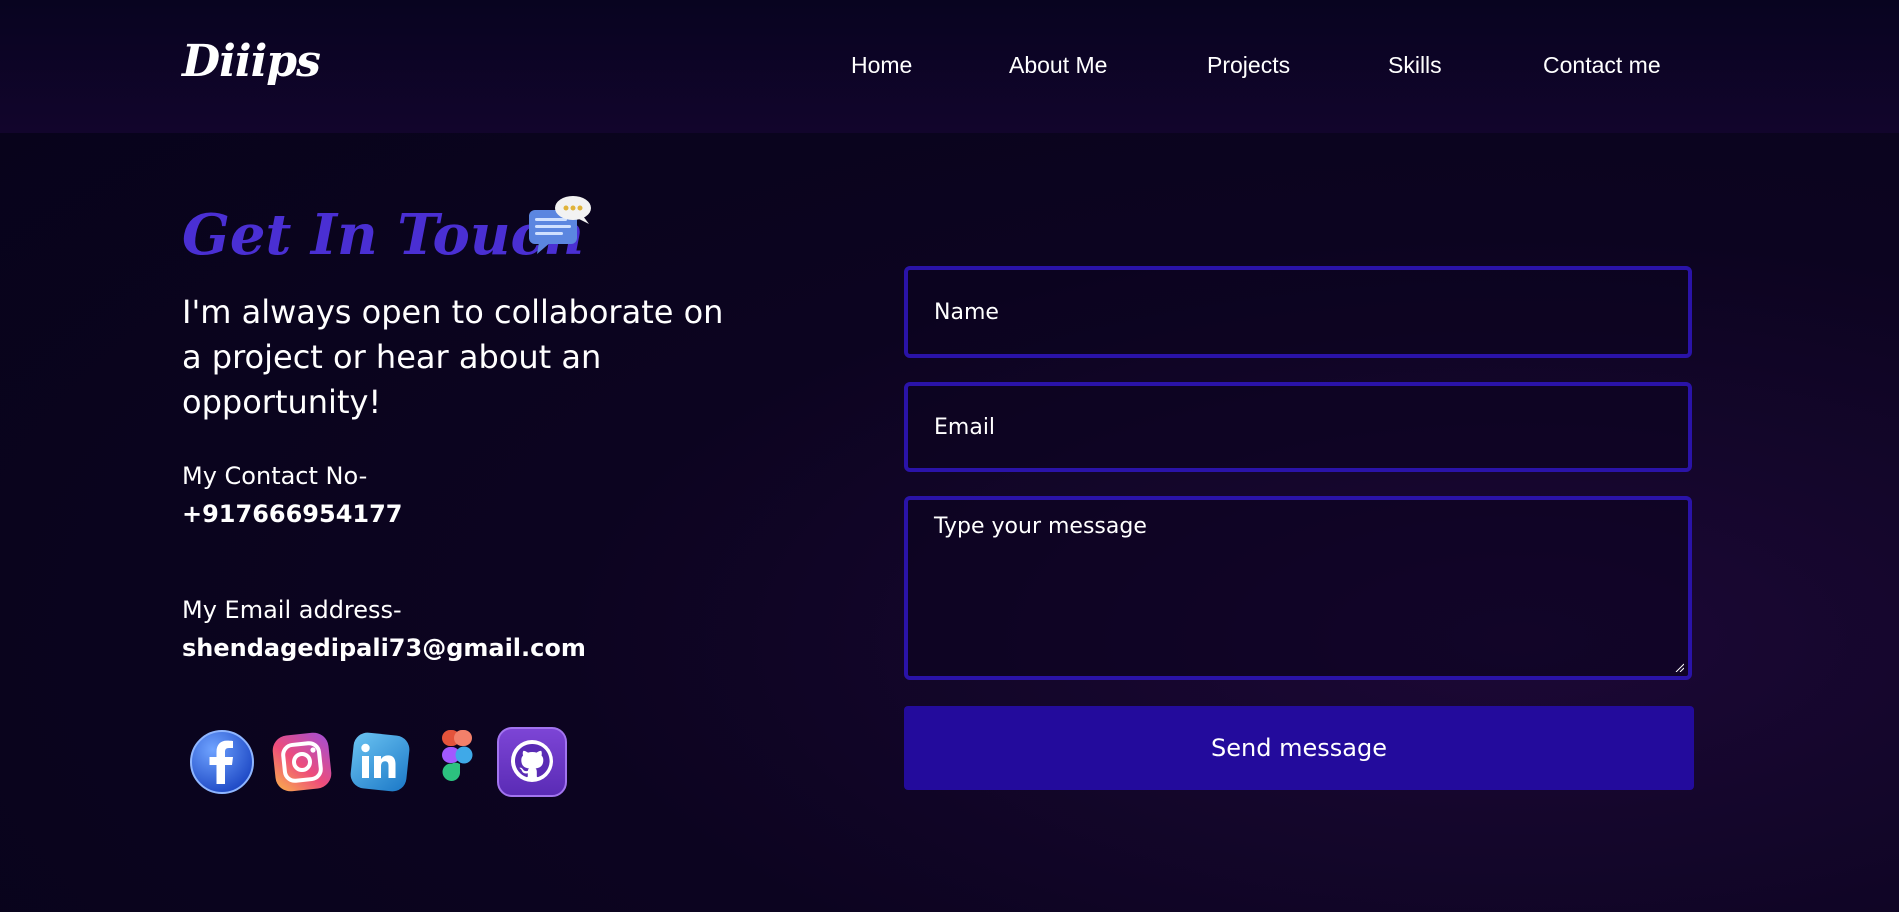 Image resolution: width=1899 pixels, height=912 pixels. I want to click on phone-label: My Contact No-, so click(275, 476).